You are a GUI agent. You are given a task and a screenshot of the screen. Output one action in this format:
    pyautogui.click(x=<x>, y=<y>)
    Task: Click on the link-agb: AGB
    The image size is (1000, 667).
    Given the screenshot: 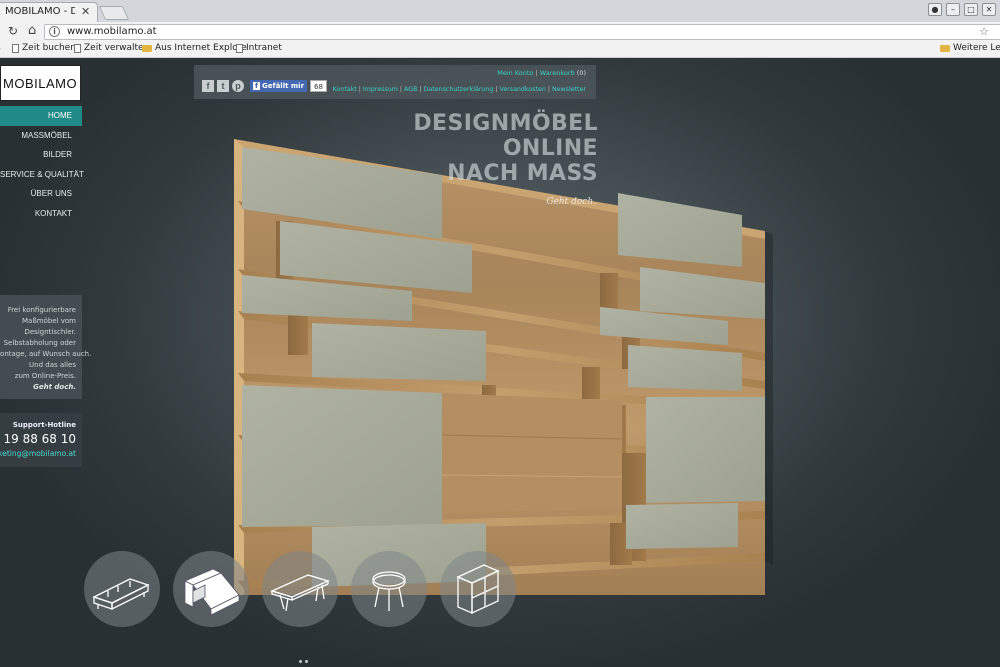 What is the action you would take?
    pyautogui.click(x=410, y=89)
    